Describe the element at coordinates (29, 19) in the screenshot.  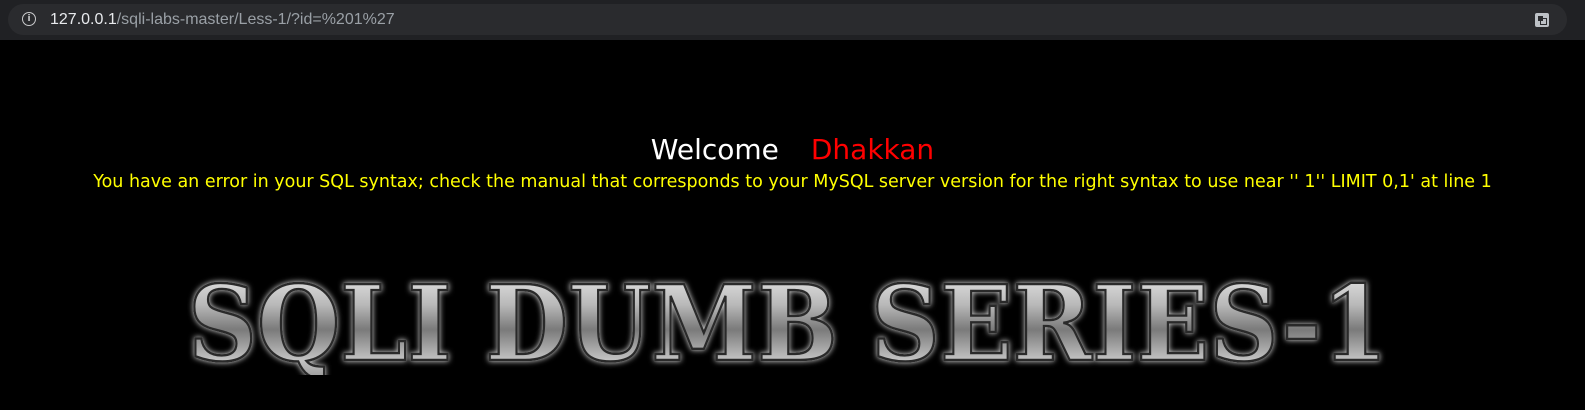
I see `site-info-icon: i` at that location.